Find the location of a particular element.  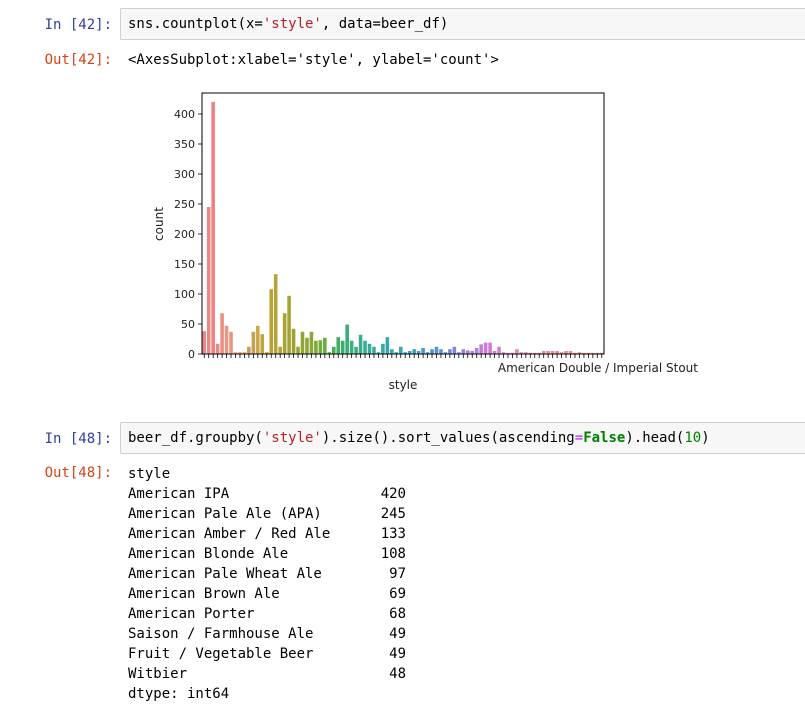

series-row-value: 48 is located at coordinates (397, 674).